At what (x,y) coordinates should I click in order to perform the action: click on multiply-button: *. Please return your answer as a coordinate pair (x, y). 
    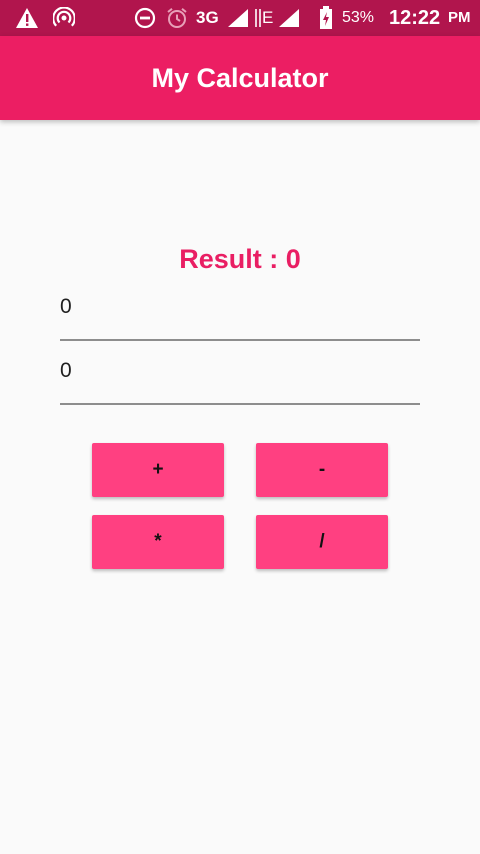
    Looking at the image, I should click on (158, 542).